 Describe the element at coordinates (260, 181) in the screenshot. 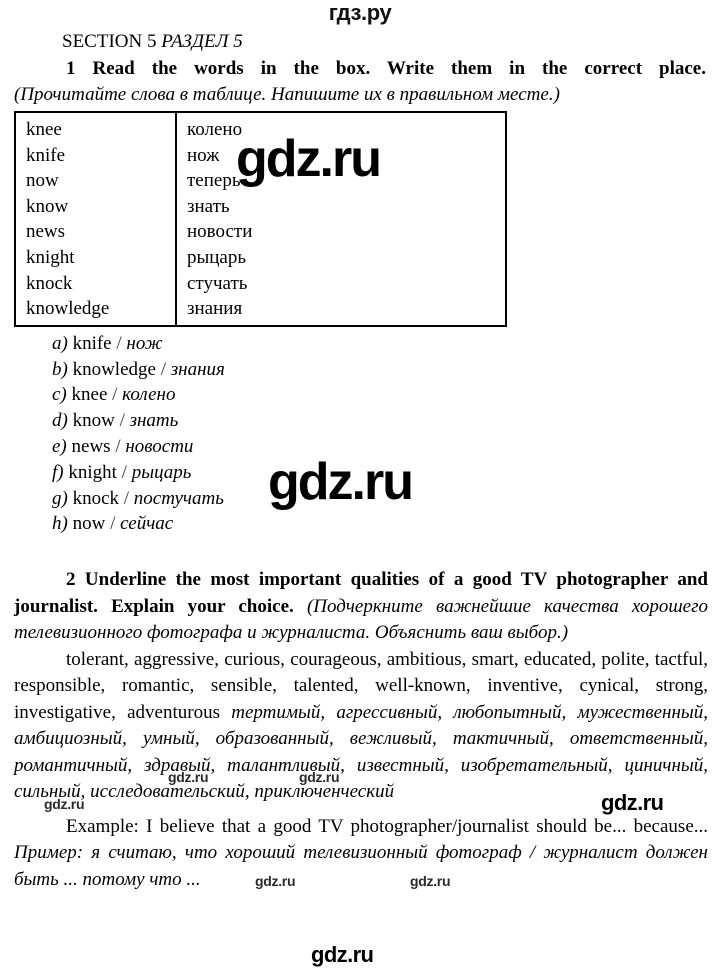

I see `table-row: now теперь` at that location.